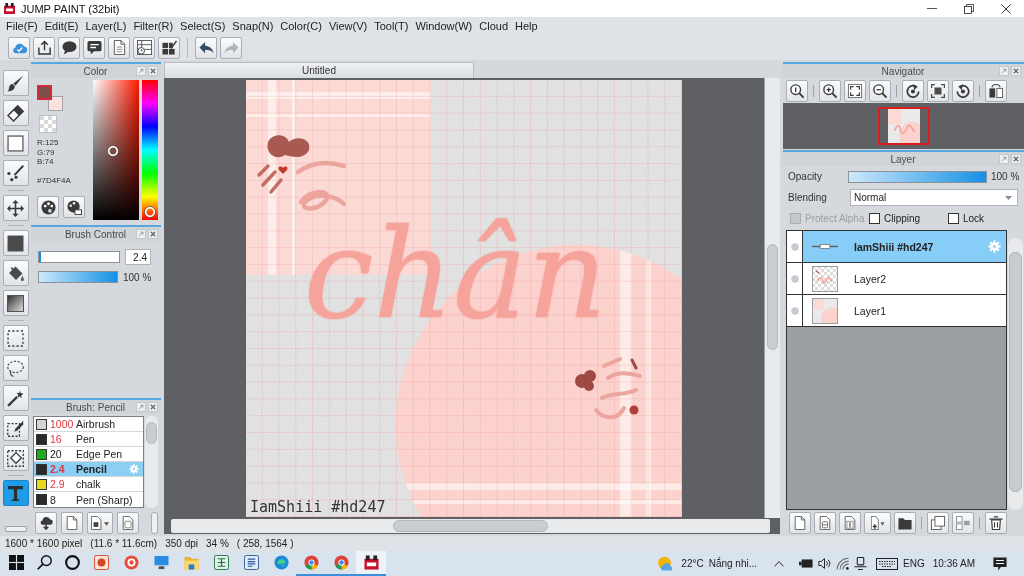 This screenshot has height=576, width=1024. What do you see at coordinates (72, 523) in the screenshot?
I see `new-brush-button` at bounding box center [72, 523].